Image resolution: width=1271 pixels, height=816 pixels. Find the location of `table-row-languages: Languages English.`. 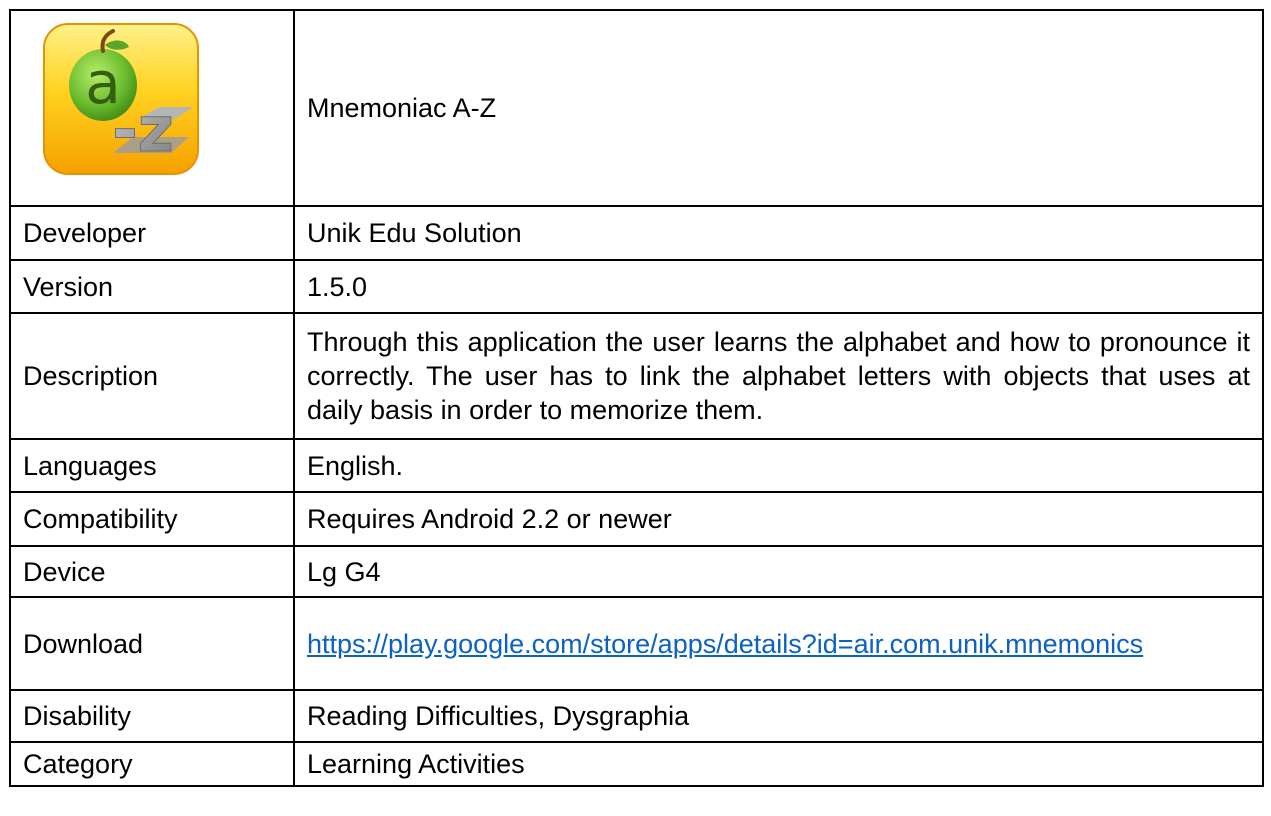

table-row-languages: Languages English. is located at coordinates (636, 465).